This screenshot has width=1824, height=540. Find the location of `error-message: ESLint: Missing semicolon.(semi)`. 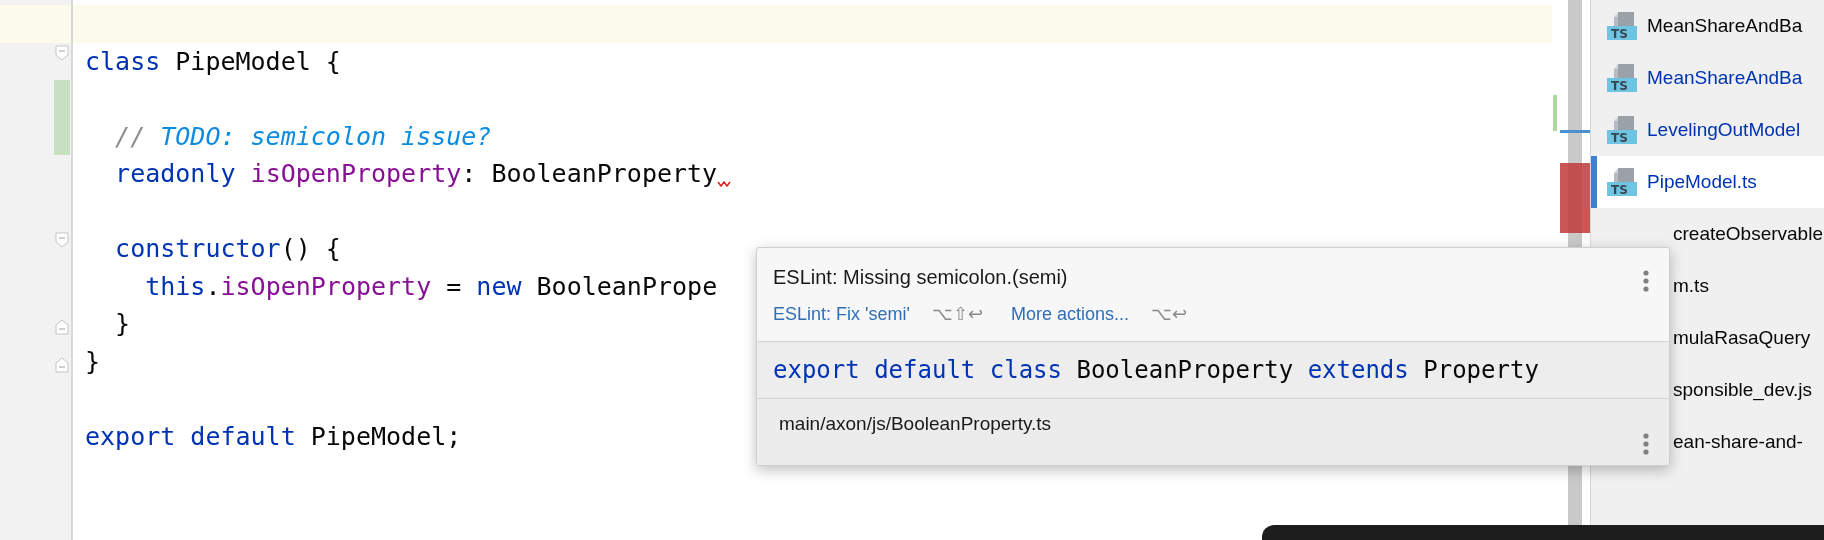

error-message: ESLint: Missing semicolon.(semi) is located at coordinates (920, 277).